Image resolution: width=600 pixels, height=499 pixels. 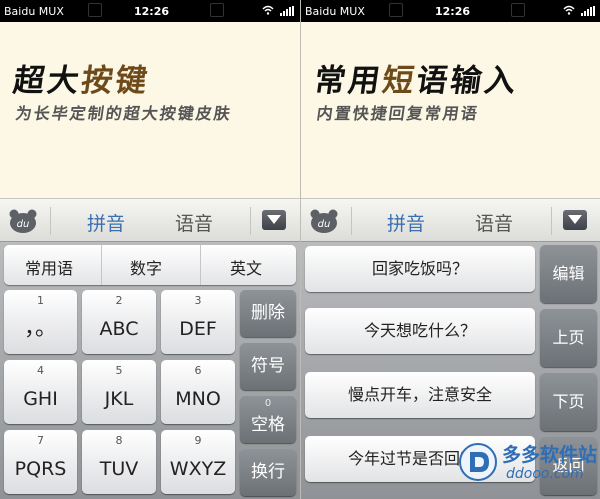 I want to click on symbol-key: 符号, so click(x=268, y=366).